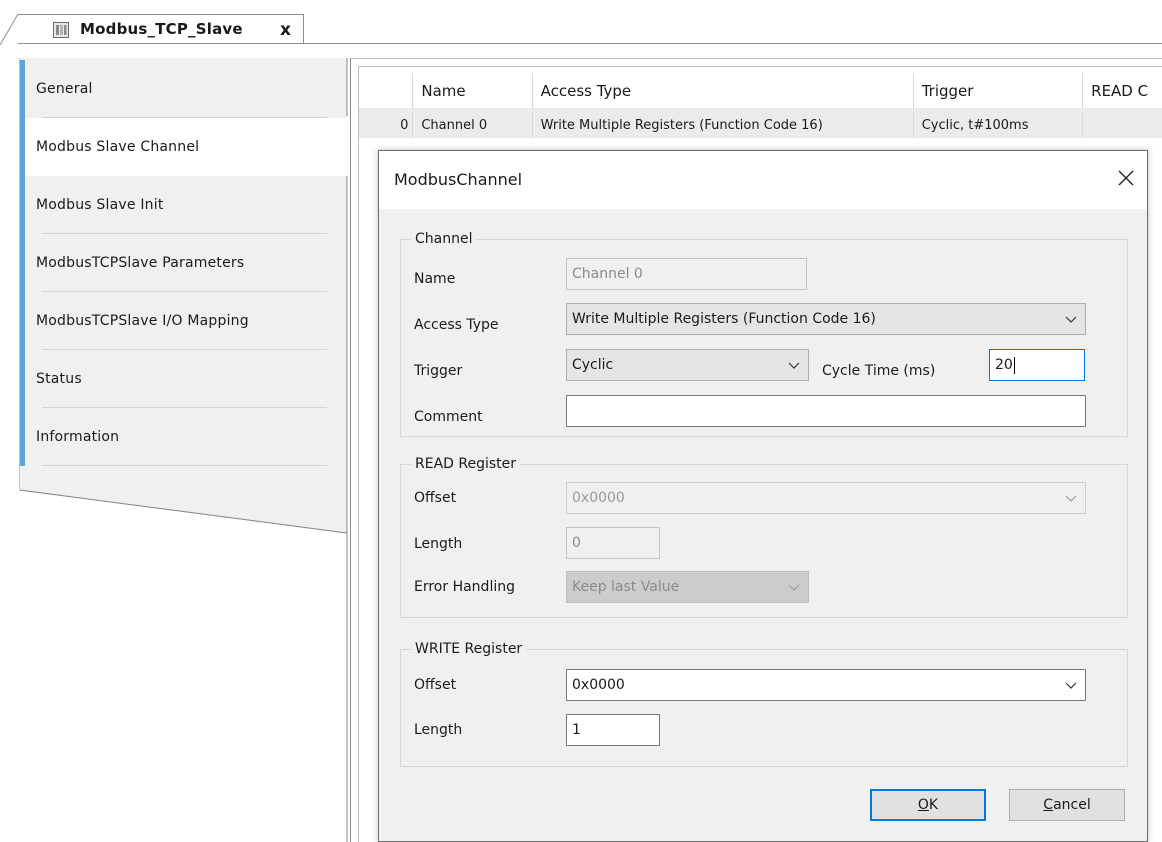 The image size is (1162, 842). What do you see at coordinates (59, 379) in the screenshot?
I see `nav-item-label: Status` at bounding box center [59, 379].